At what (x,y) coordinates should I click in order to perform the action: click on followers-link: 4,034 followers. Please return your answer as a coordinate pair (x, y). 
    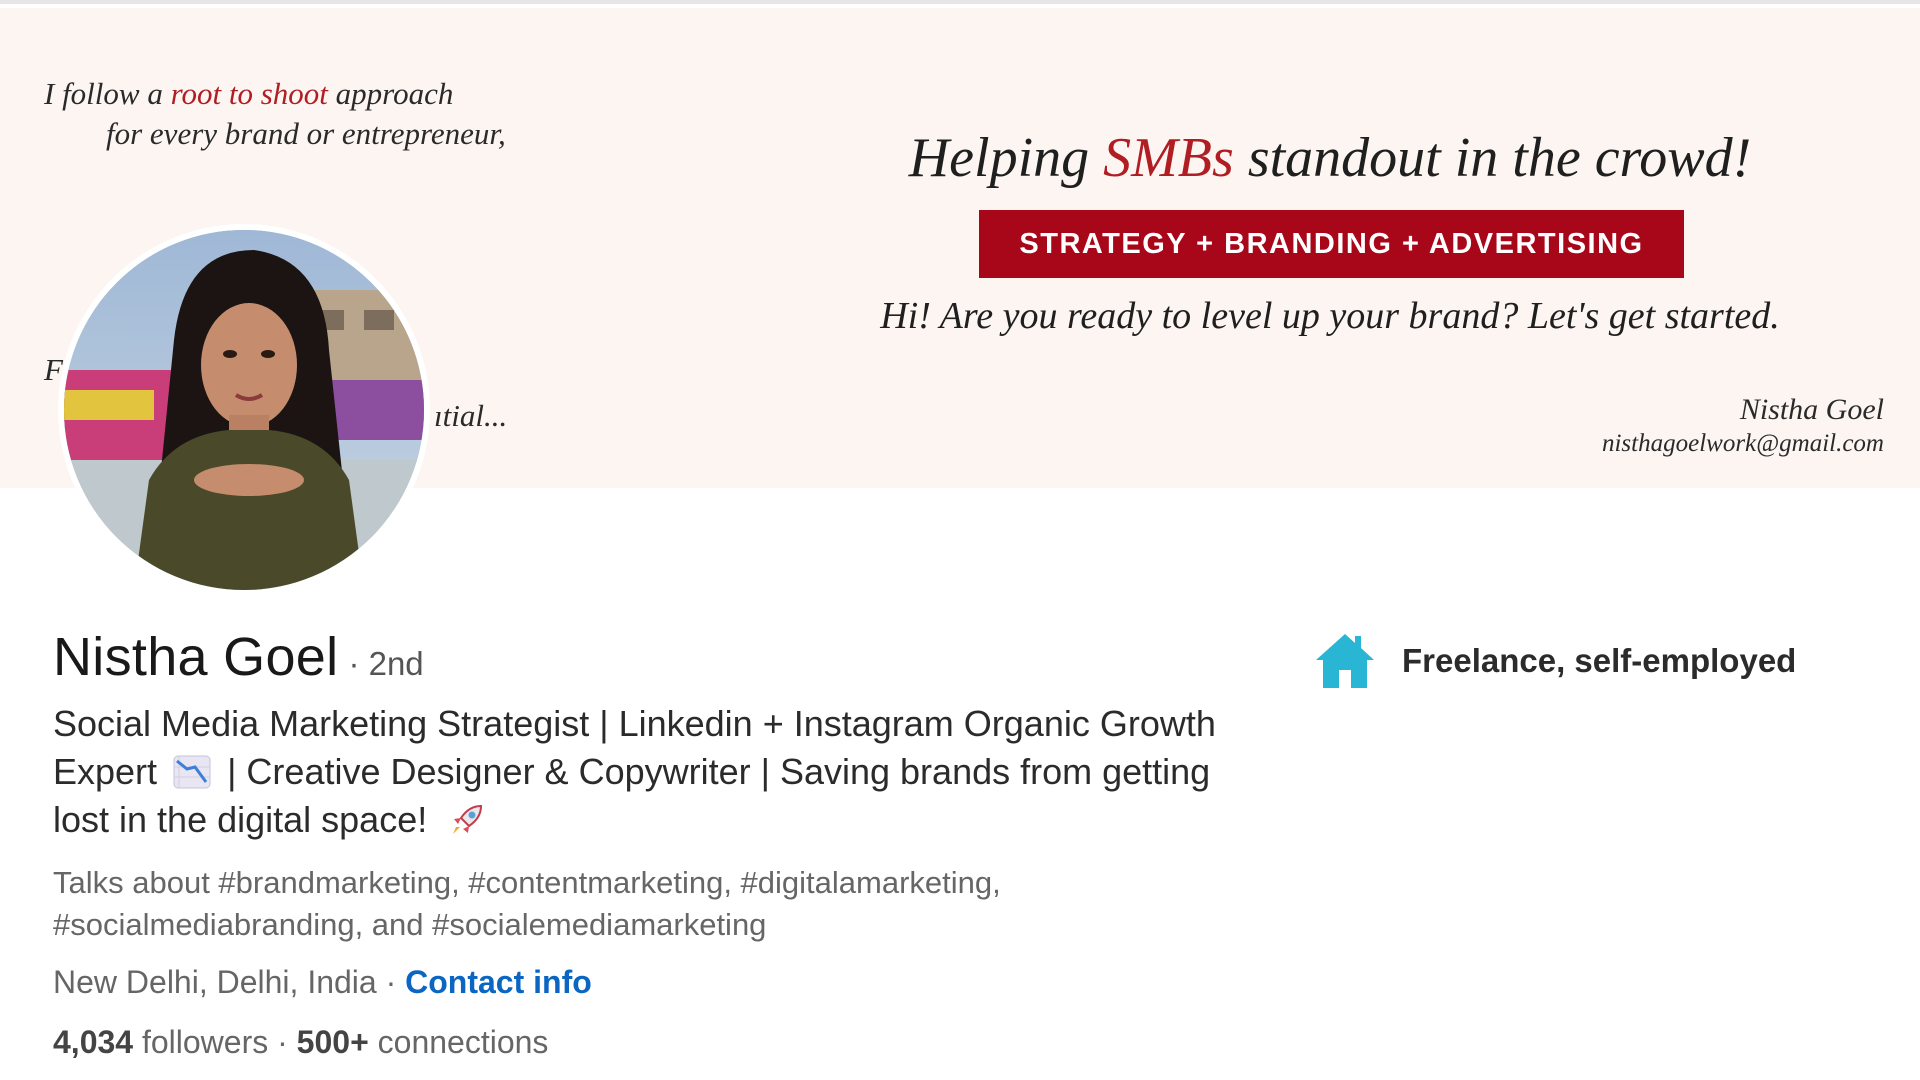
    Looking at the image, I should click on (165, 1042).